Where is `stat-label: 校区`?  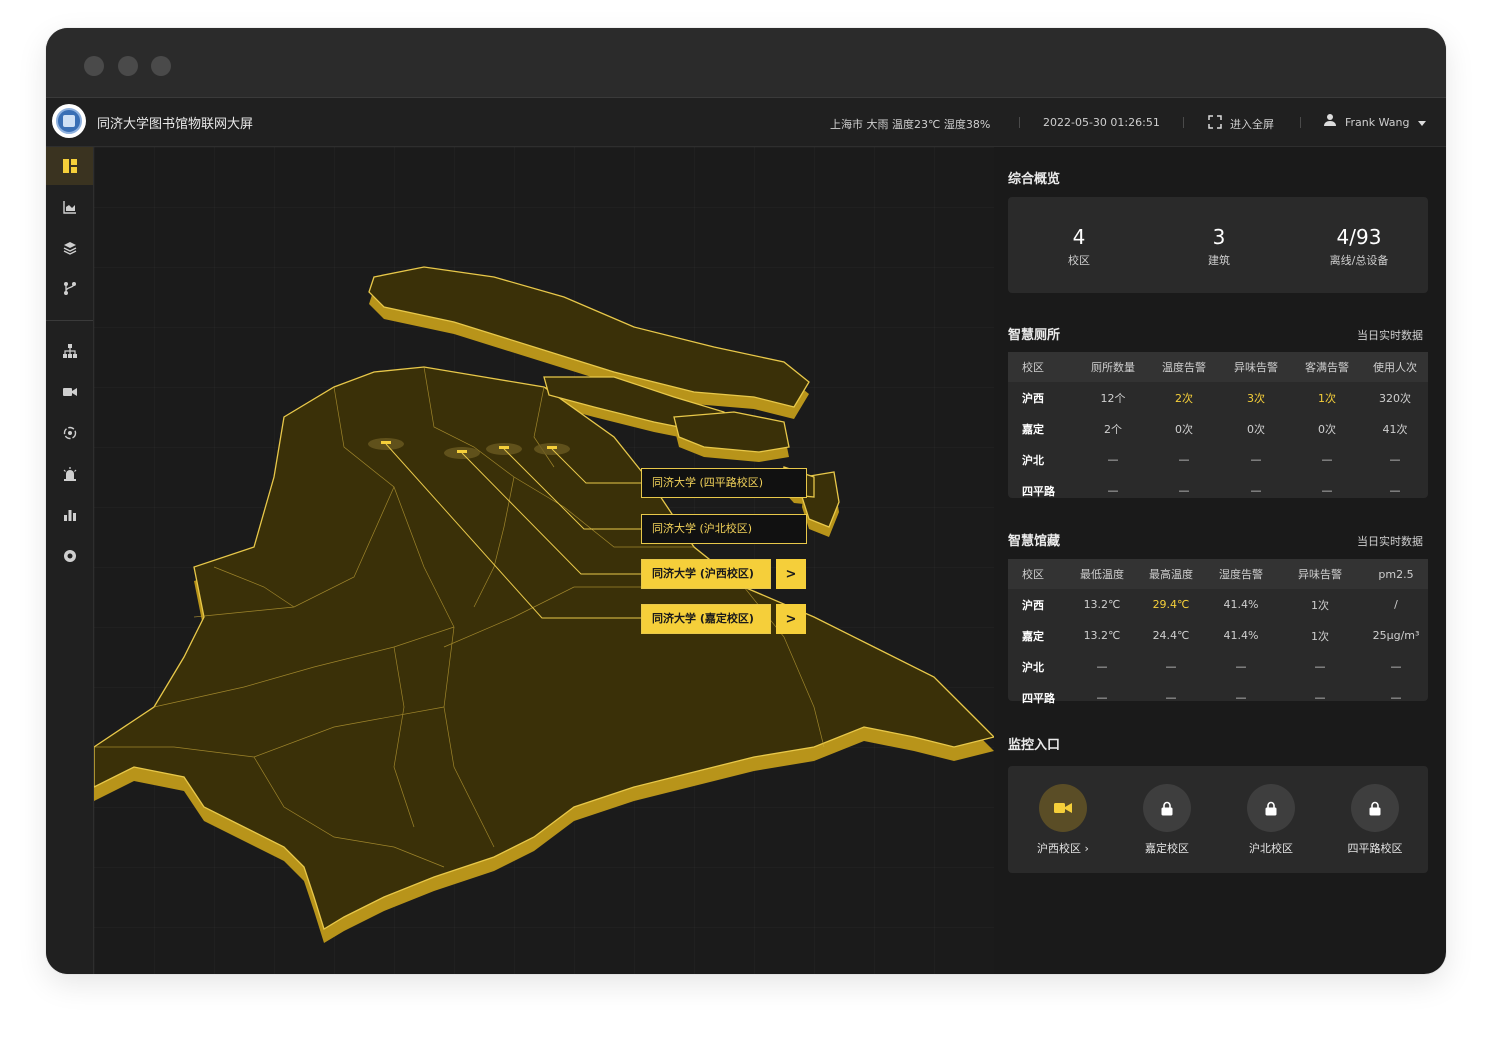
stat-label: 校区 is located at coordinates (1079, 260).